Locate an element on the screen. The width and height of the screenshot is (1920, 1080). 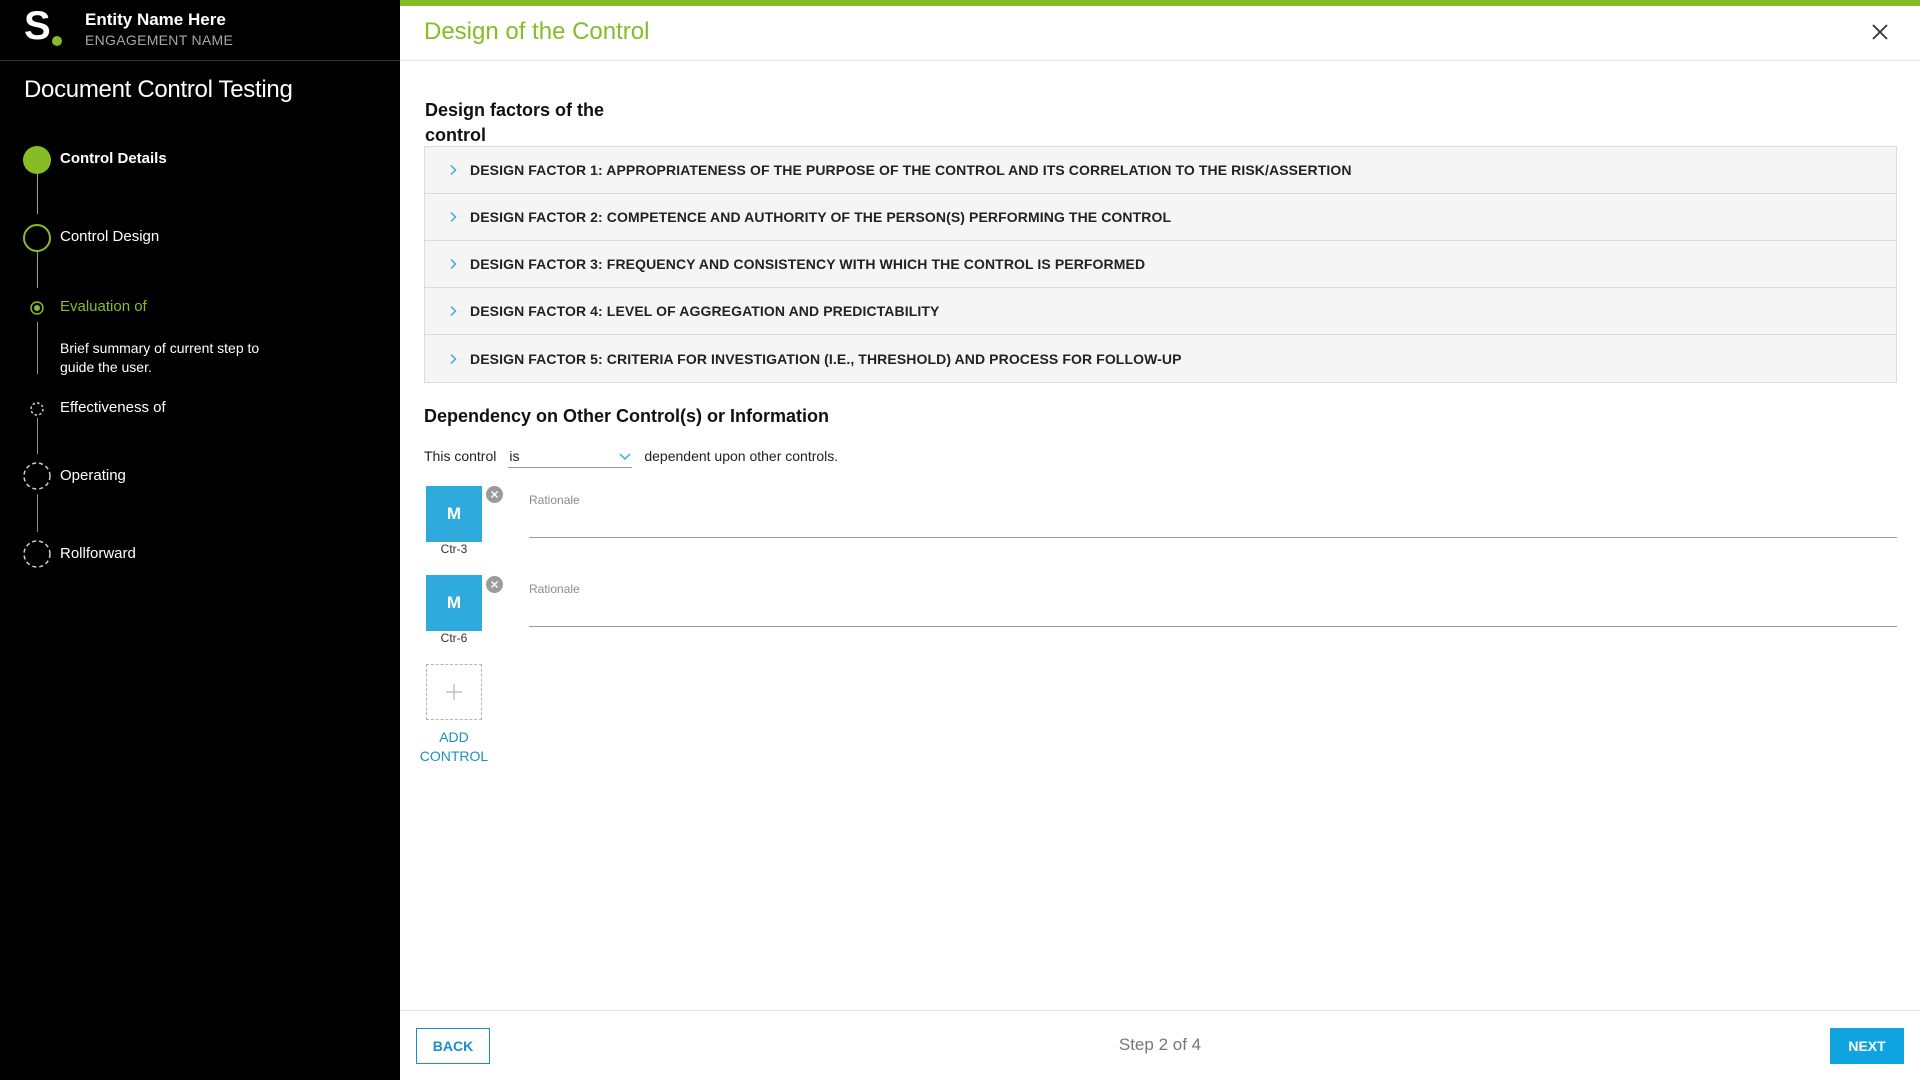
substep-effectiveness-of: Effectiveness of is located at coordinates (113, 407).